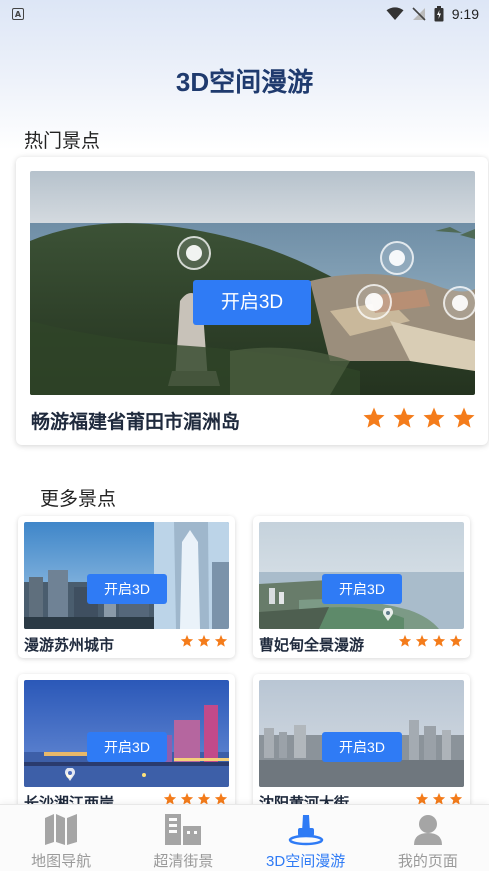 This screenshot has height=871, width=489. I want to click on nav-label: 我的页面, so click(427, 861).